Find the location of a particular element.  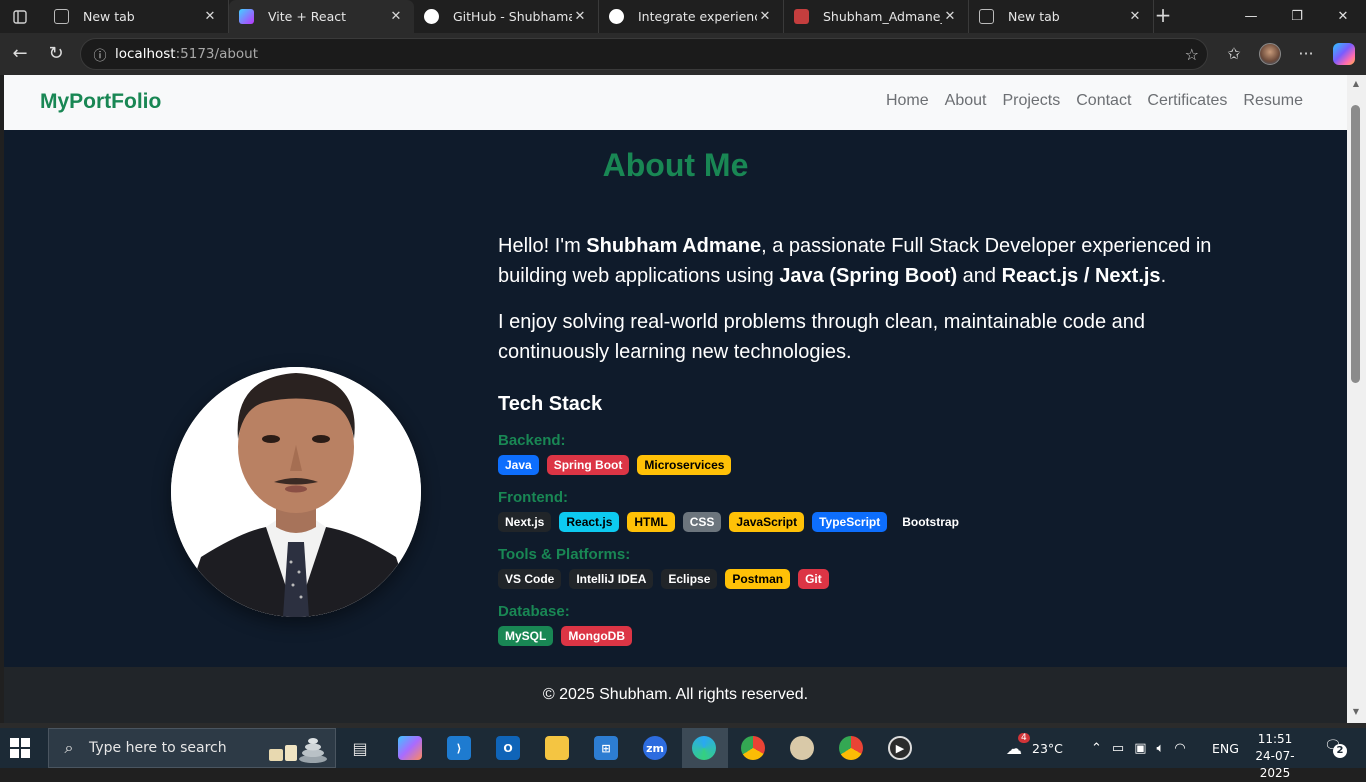

notification-count: 2 is located at coordinates (1340, 751).